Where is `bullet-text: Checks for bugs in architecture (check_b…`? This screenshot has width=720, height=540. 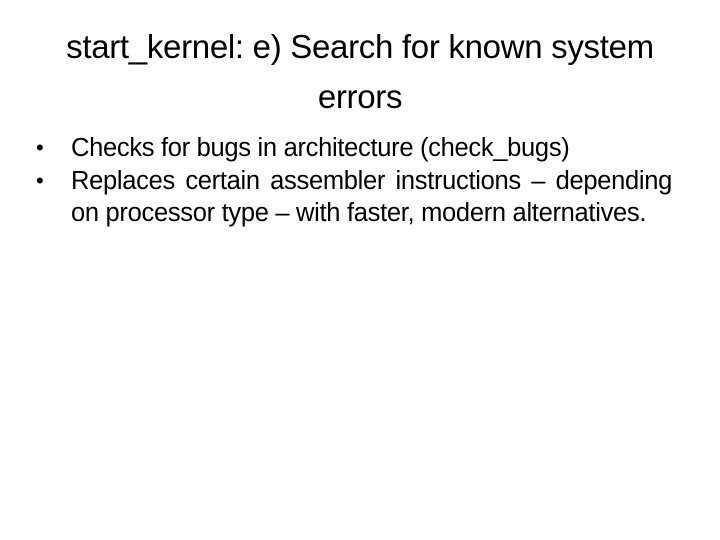 bullet-text: Checks for bugs in architecture (check_b… is located at coordinates (320, 148).